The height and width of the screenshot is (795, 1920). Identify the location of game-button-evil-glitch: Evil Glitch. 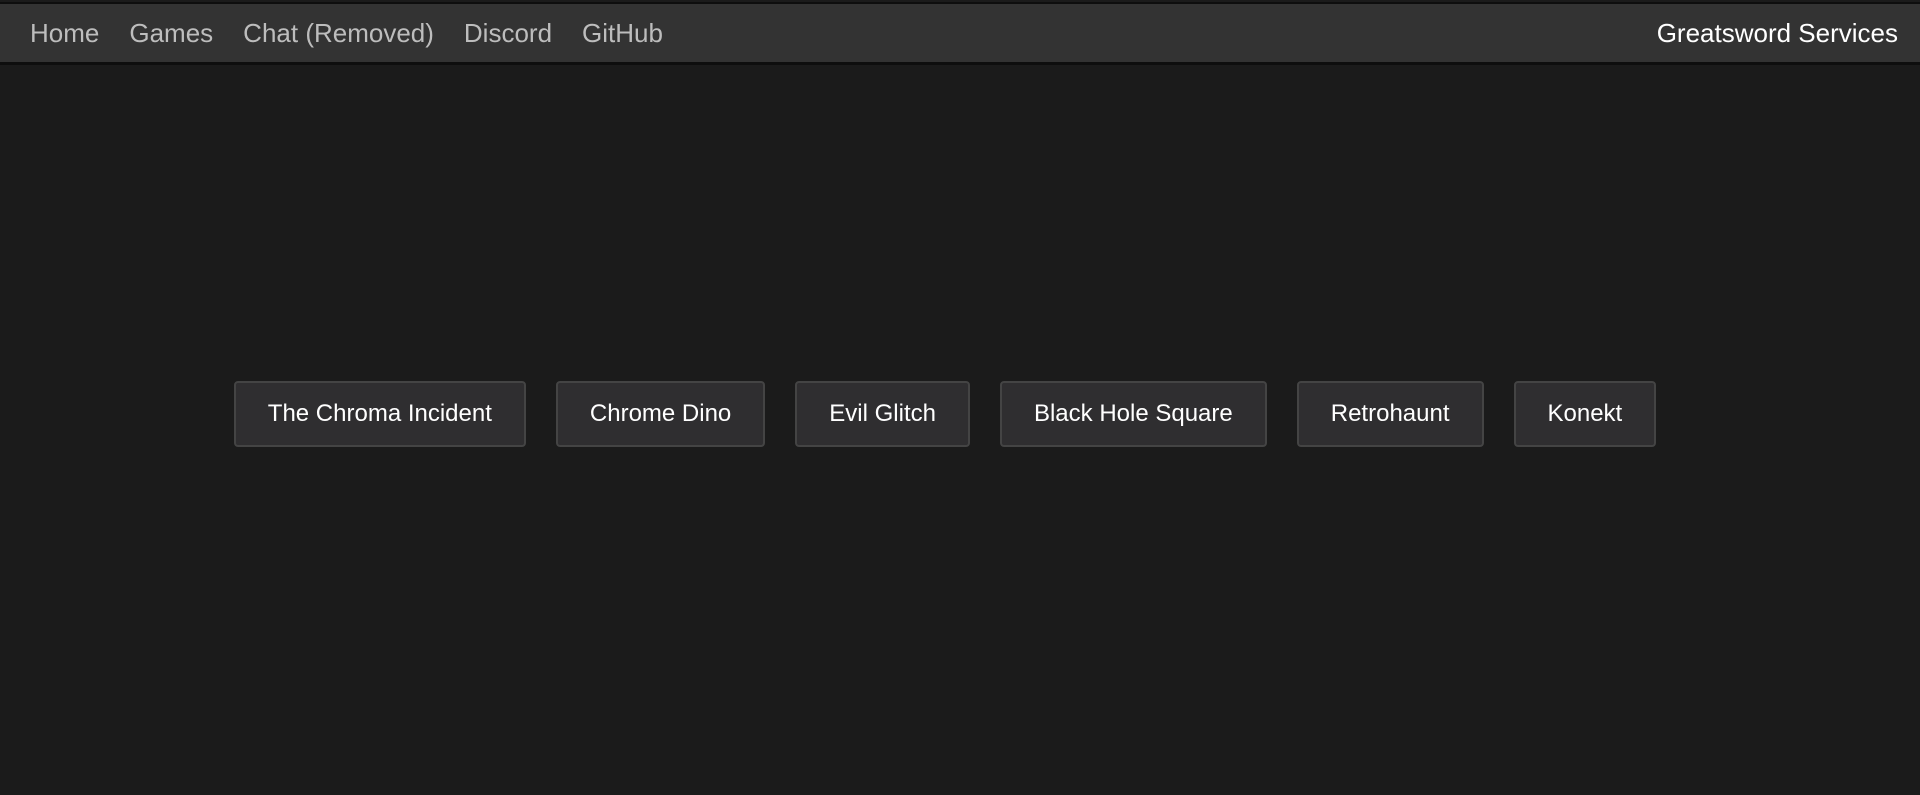
(882, 414).